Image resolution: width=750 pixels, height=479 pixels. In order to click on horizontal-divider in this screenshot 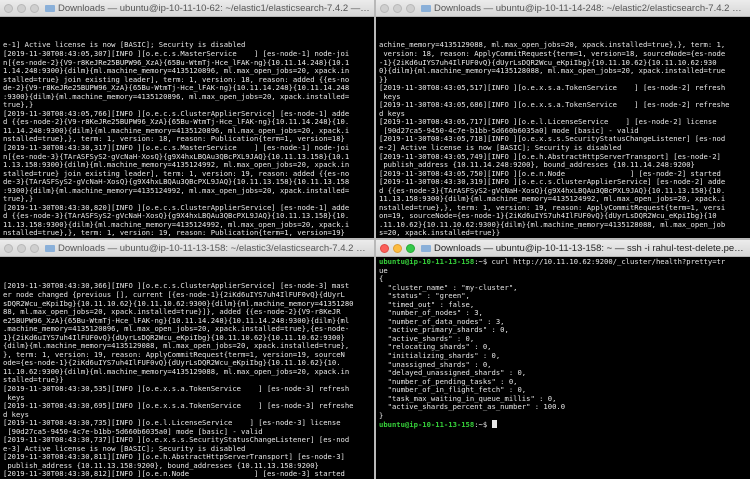, I will do `click(375, 239)`.